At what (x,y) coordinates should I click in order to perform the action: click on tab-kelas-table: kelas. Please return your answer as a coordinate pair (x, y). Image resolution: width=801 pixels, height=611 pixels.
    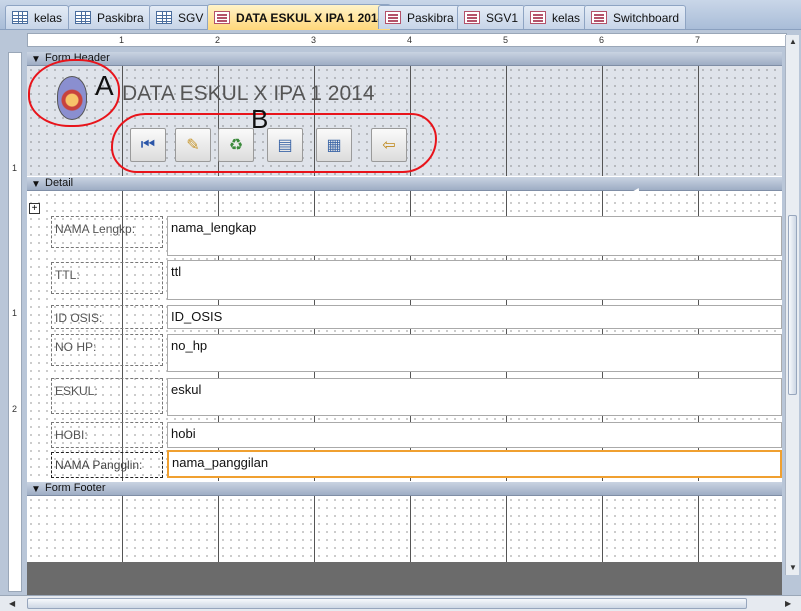
    Looking at the image, I should click on (37, 17).